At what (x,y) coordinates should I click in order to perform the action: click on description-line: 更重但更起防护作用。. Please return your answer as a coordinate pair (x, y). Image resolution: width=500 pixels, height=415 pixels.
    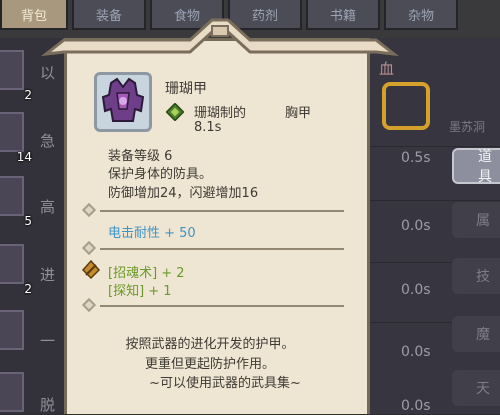
    Looking at the image, I should click on (209, 364).